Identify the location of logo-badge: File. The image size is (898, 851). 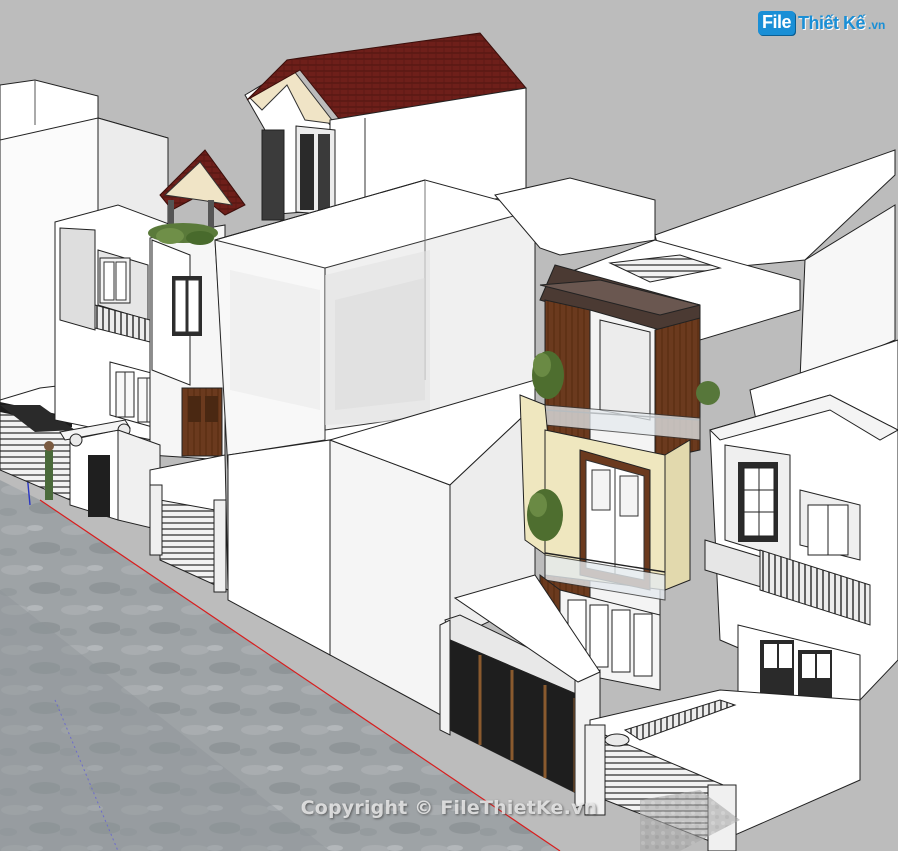
(777, 23).